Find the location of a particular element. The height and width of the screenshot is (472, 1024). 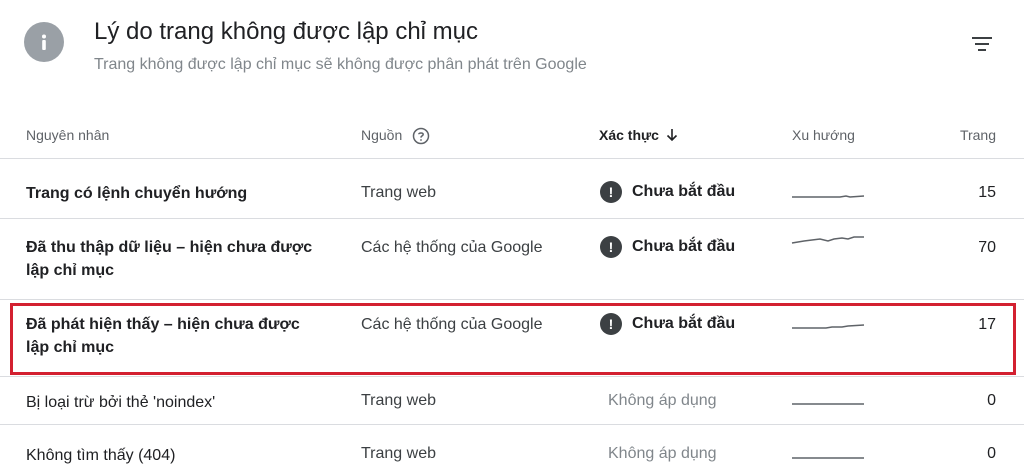

column-header-validation: Xác thực is located at coordinates (639, 135).